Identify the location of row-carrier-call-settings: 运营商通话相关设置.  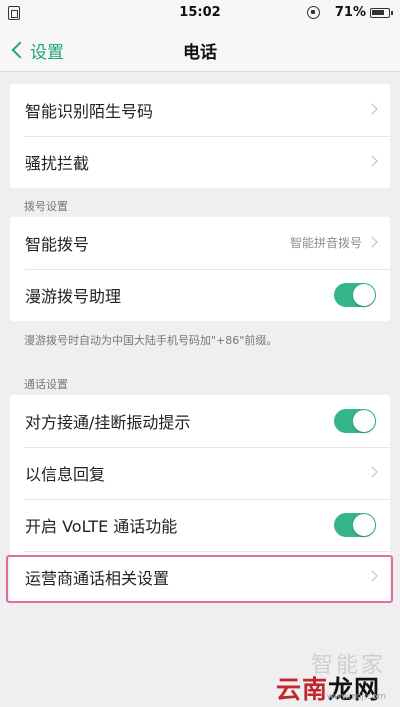
(200, 577).